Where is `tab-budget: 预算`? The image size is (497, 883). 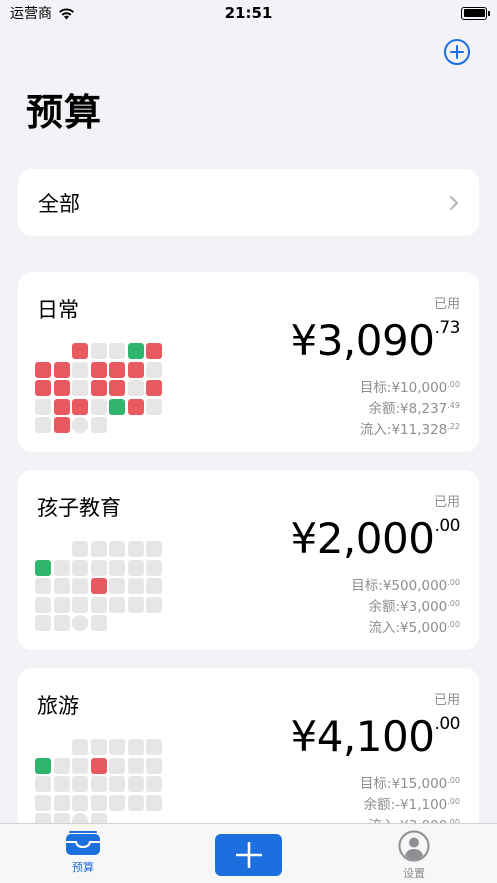
tab-budget: 预算 is located at coordinates (83, 852).